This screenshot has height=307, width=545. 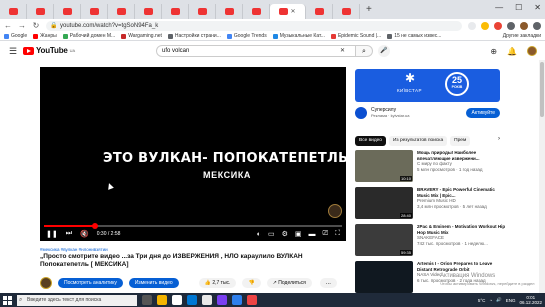 What do you see at coordinates (542, 89) in the screenshot?
I see `scrollbar-thumb` at bounding box center [542, 89].